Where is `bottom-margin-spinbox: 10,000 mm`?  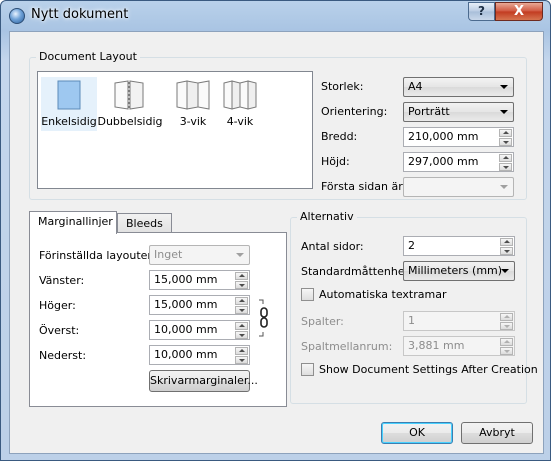
bottom-margin-spinbox: 10,000 mm is located at coordinates (199, 355).